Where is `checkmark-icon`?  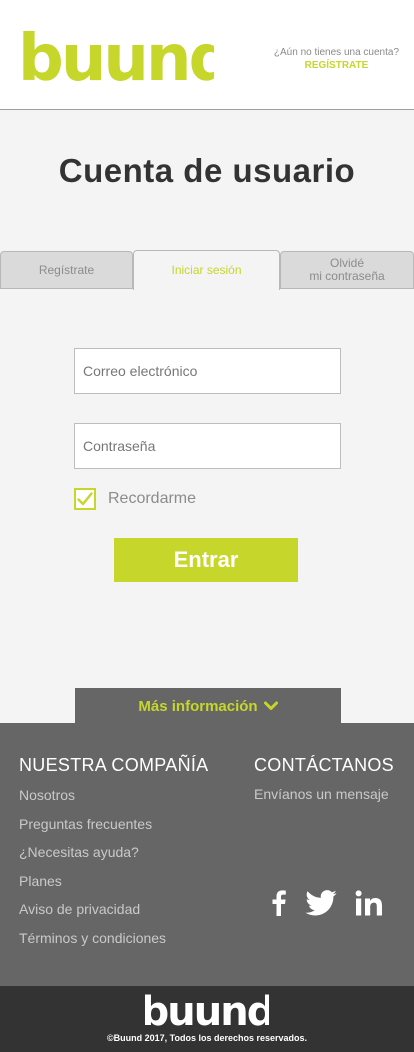 checkmark-icon is located at coordinates (85, 499).